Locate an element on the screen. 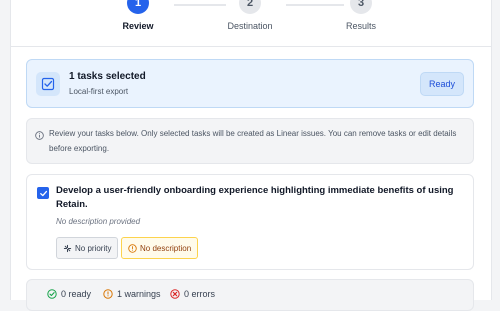  validation-status-bar: 0 ready 1 warnings 0 errors is located at coordinates (250, 295).